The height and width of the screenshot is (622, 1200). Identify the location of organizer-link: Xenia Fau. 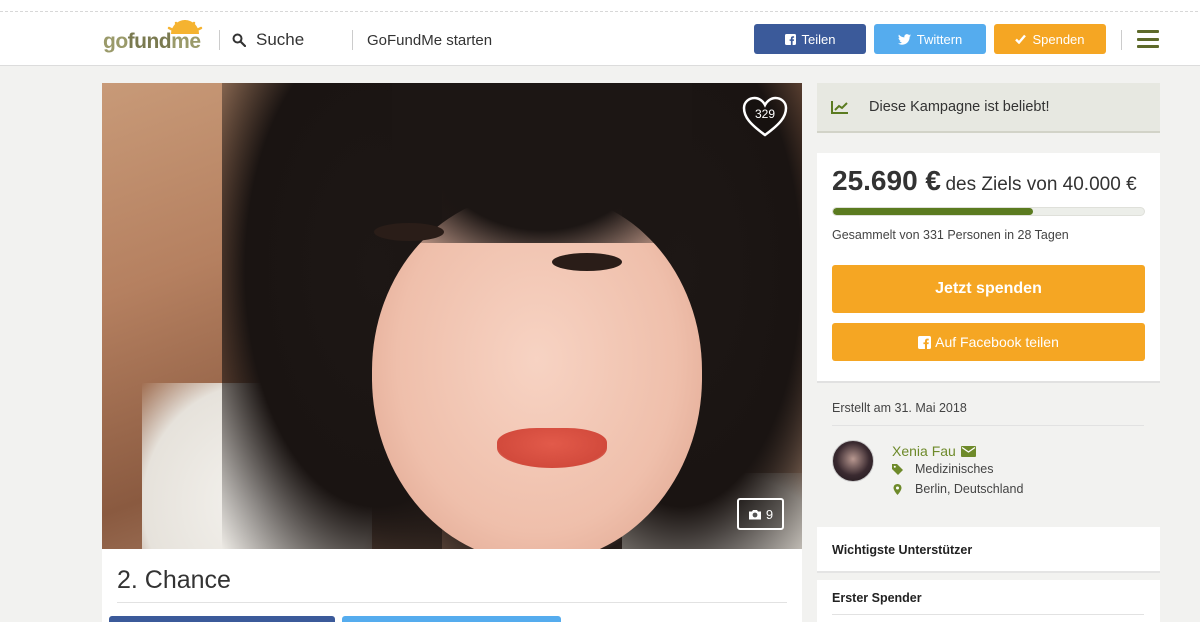
(934, 451).